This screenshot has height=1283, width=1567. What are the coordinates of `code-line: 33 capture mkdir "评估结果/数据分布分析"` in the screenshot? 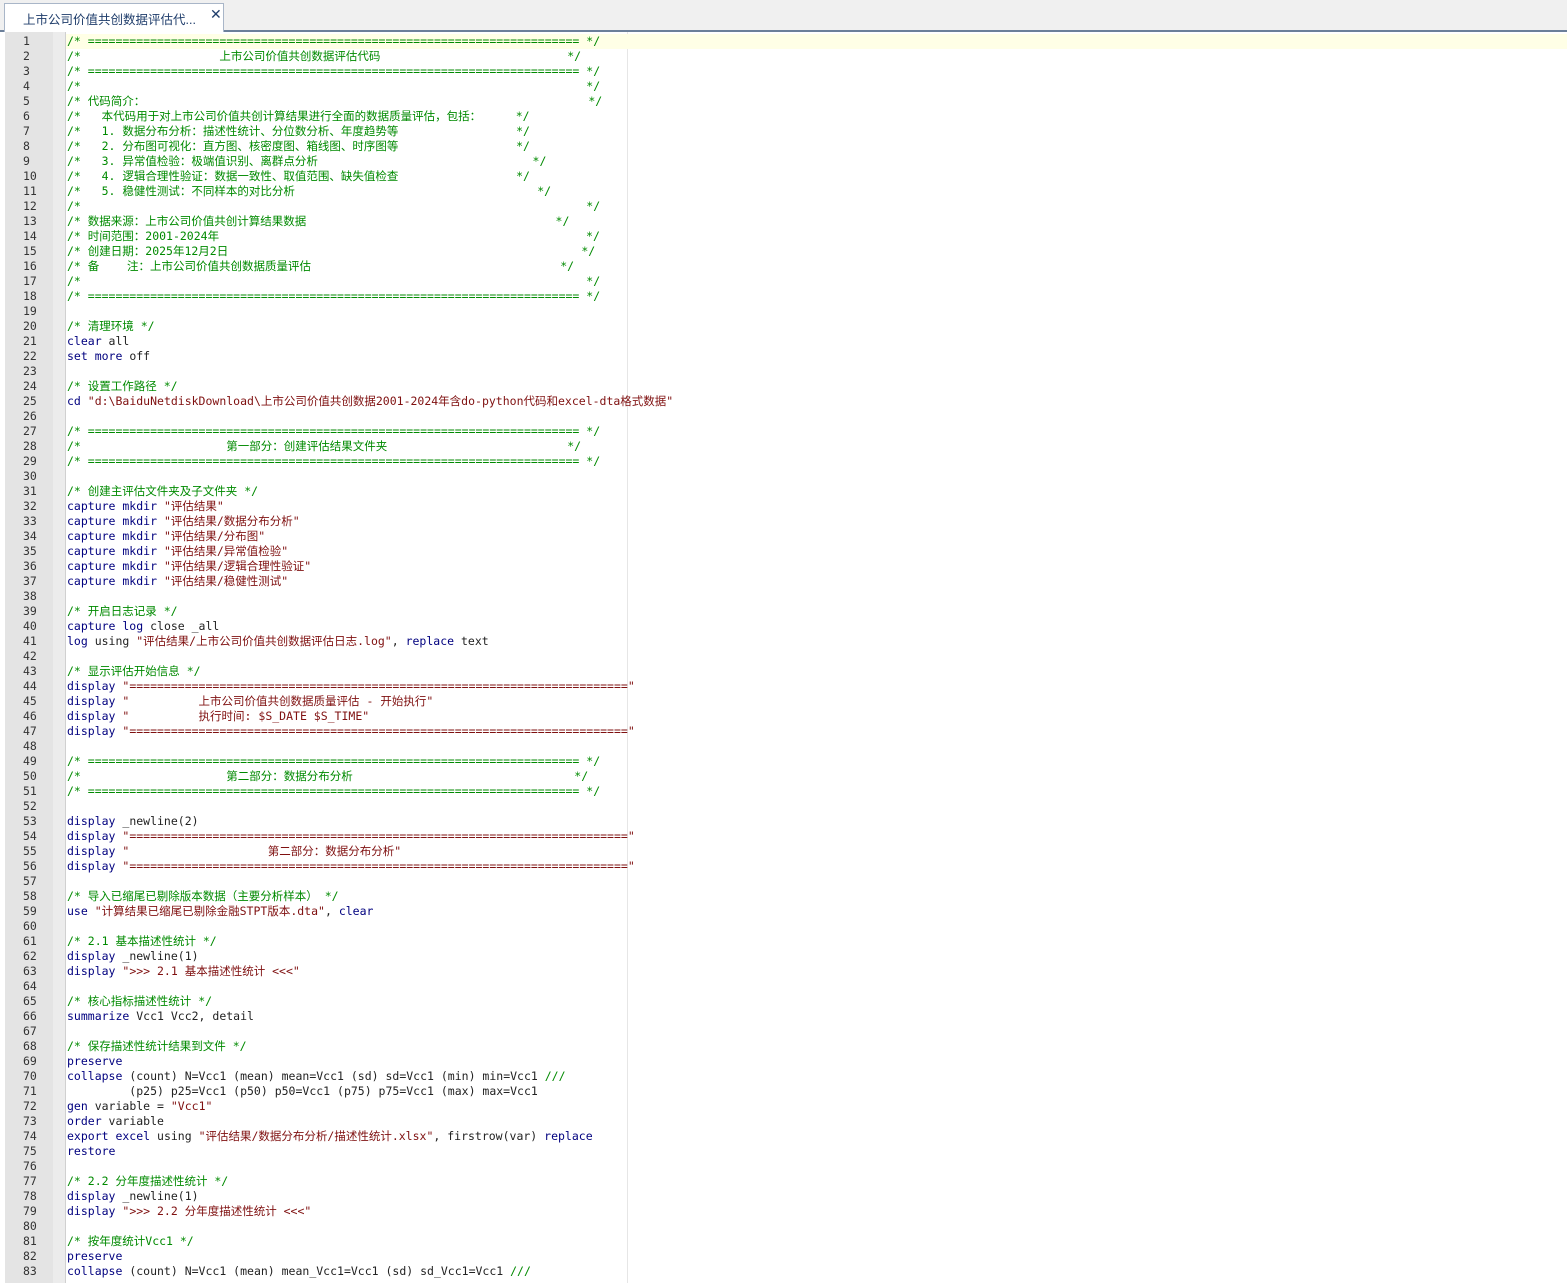 It's located at (783, 521).